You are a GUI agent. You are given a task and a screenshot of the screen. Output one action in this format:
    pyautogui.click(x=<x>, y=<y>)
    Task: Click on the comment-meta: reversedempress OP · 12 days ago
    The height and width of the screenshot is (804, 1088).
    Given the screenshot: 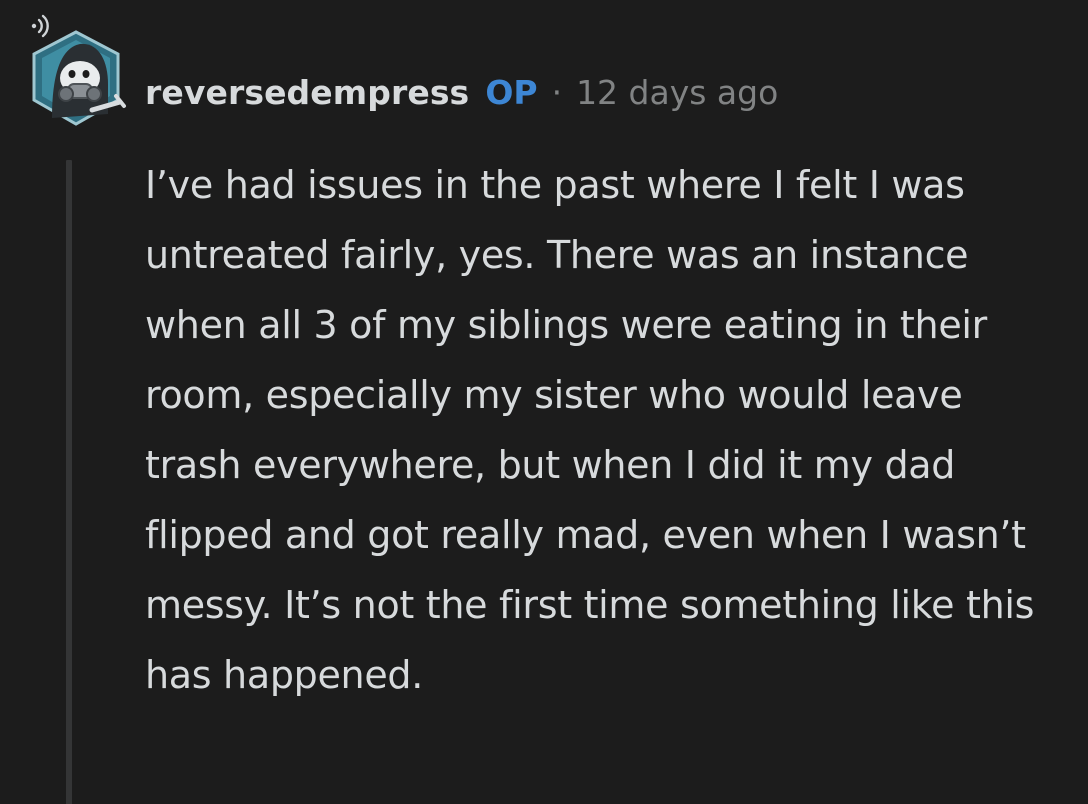 What is the action you would take?
    pyautogui.click(x=461, y=92)
    